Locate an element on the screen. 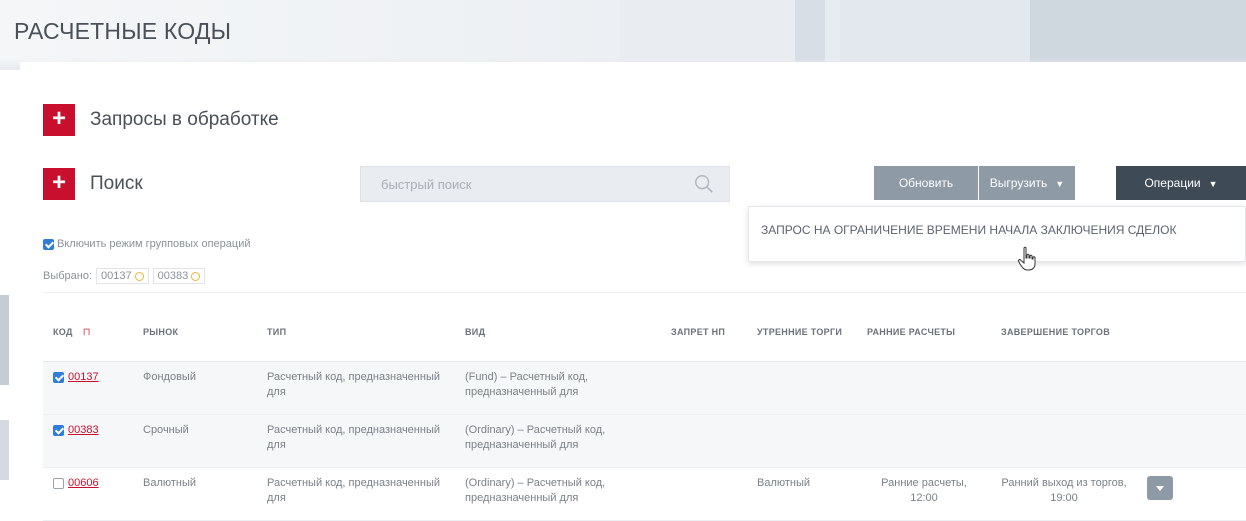 This screenshot has height=521, width=1246. search-section-title: Поиск is located at coordinates (116, 183).